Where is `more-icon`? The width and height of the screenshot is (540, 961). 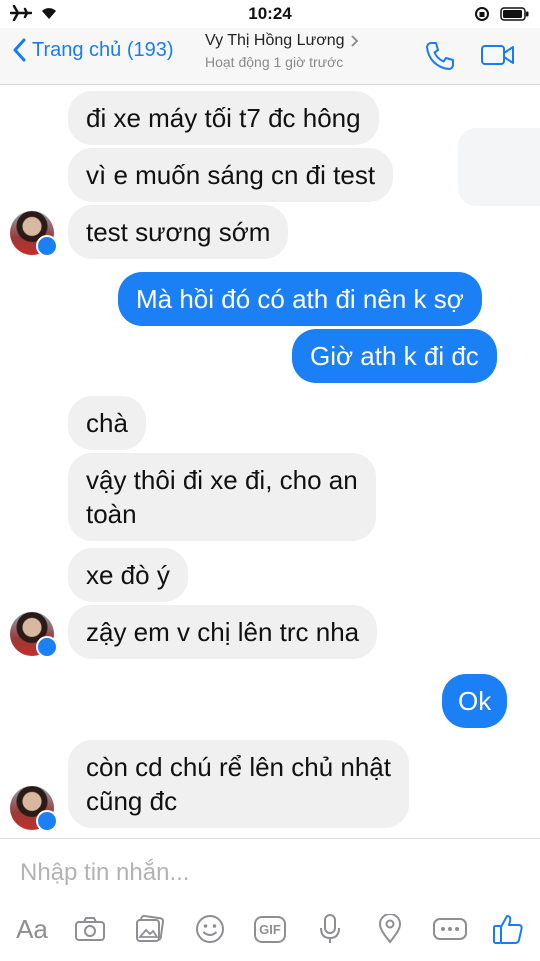
more-icon is located at coordinates (450, 929).